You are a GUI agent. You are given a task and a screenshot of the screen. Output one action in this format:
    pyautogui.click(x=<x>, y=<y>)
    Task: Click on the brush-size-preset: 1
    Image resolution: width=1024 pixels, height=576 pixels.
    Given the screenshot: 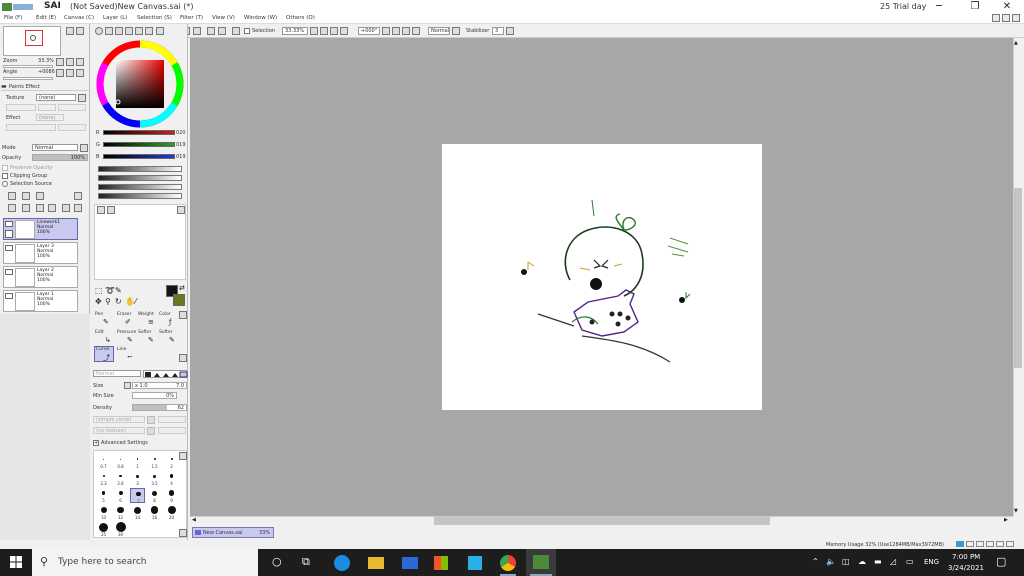 What is the action you would take?
    pyautogui.click(x=137, y=461)
    